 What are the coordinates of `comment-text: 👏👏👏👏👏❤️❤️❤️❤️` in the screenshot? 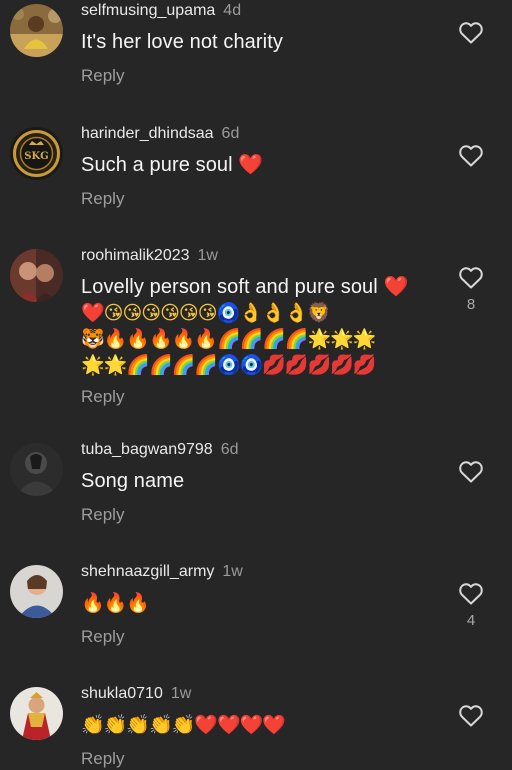 It's located at (183, 725).